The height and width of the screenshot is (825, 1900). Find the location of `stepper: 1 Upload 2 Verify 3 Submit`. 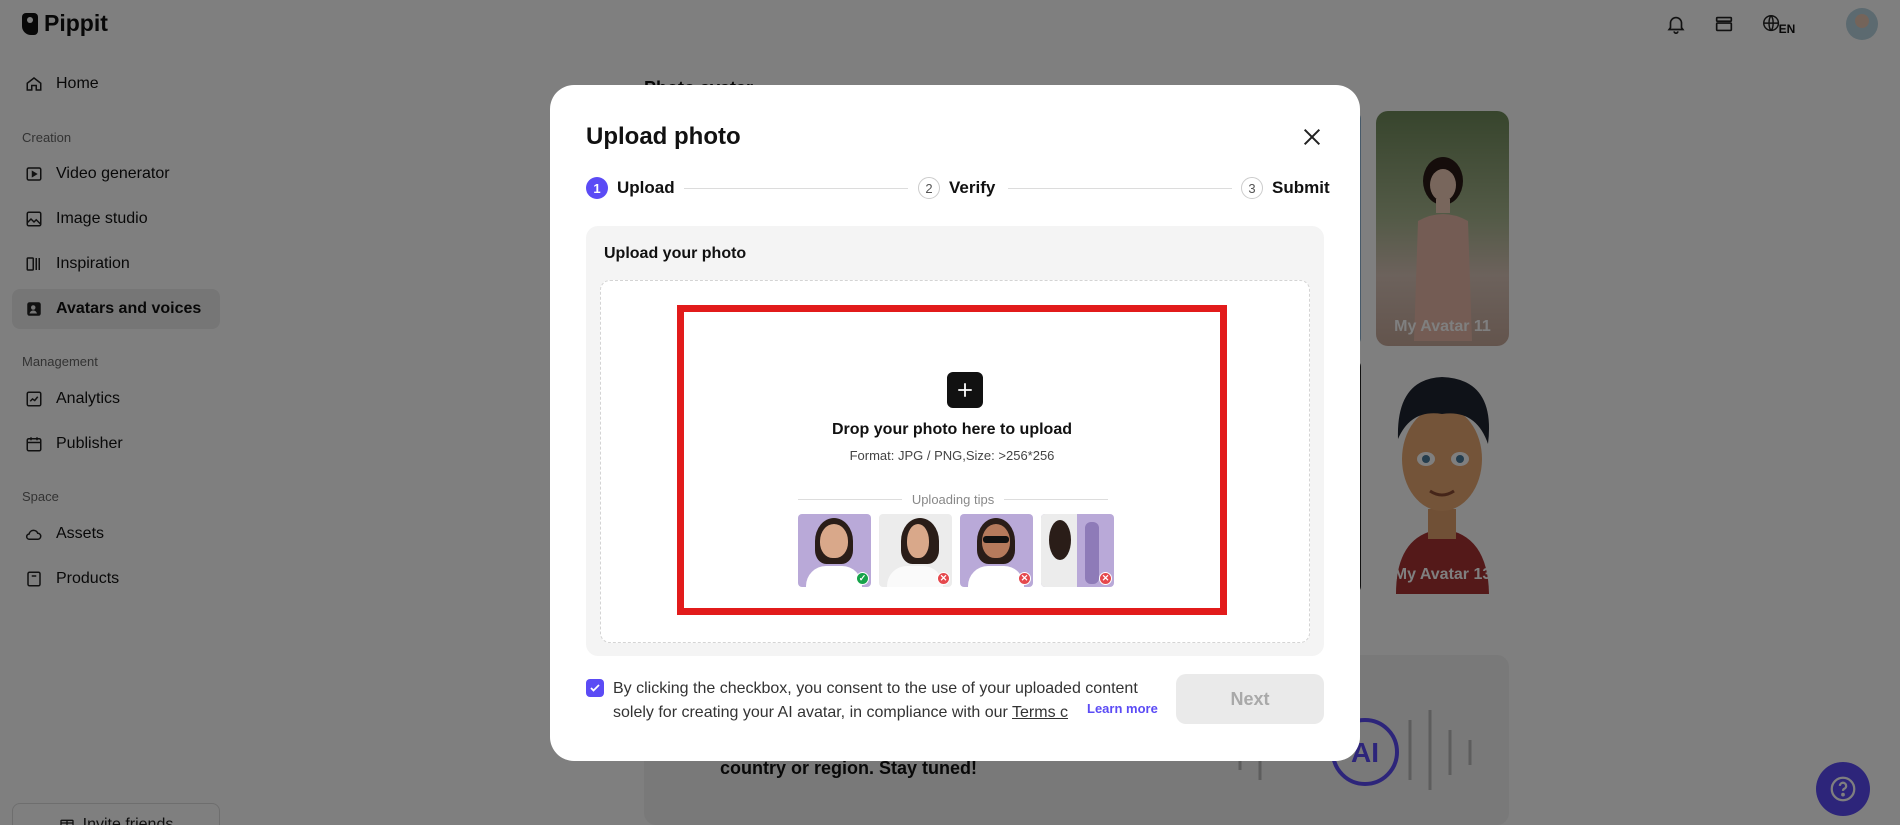

stepper: 1 Upload 2 Verify 3 Submit is located at coordinates (958, 189).